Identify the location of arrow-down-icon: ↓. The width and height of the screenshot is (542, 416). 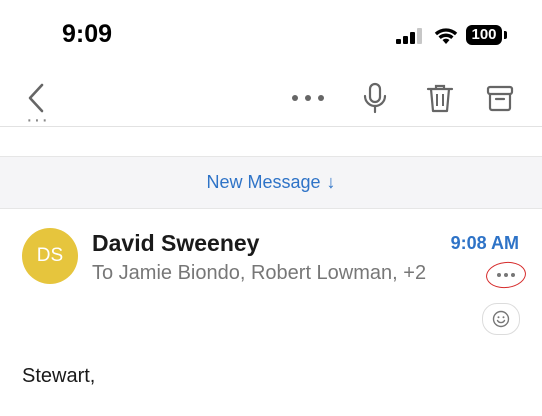
(331, 182).